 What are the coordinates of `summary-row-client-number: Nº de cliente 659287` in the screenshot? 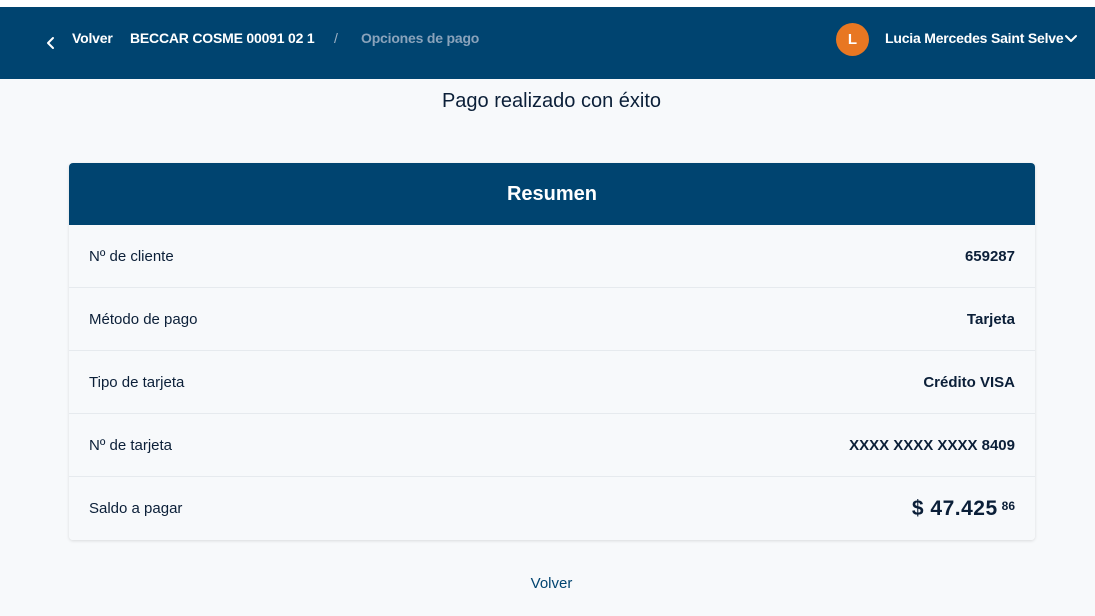 It's located at (552, 256).